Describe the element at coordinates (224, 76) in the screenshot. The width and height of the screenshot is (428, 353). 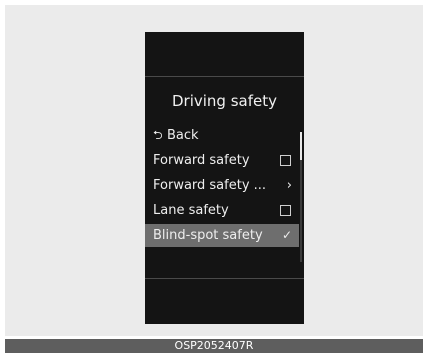
I see `top-divider` at that location.